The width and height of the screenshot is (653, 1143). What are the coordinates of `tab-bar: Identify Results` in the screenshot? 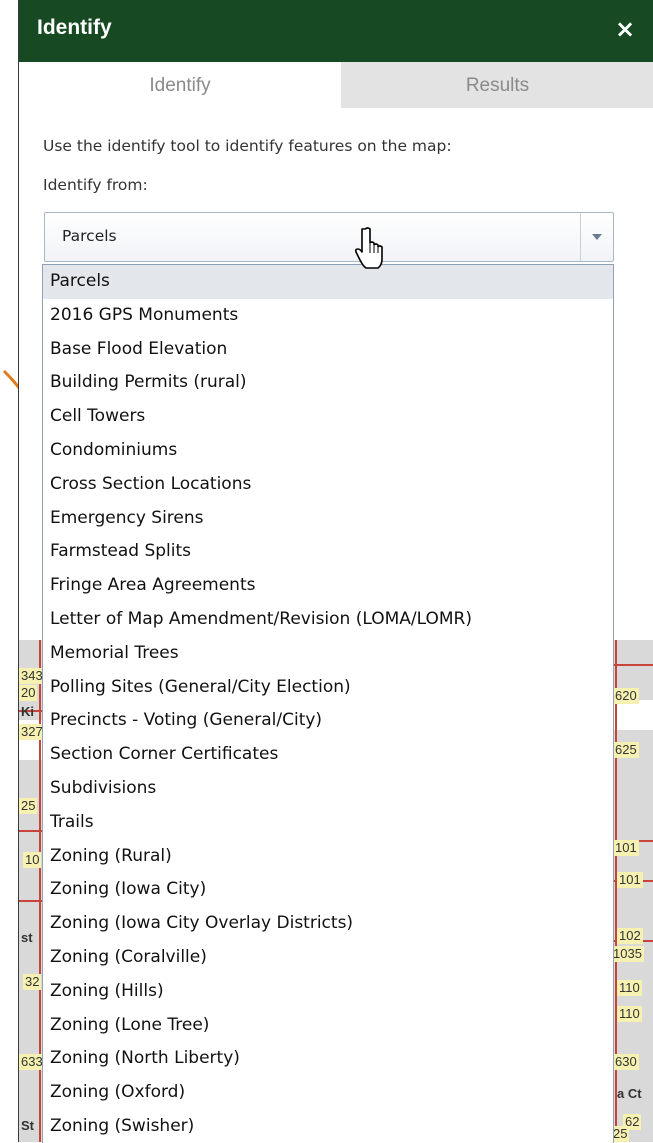 It's located at (336, 85).